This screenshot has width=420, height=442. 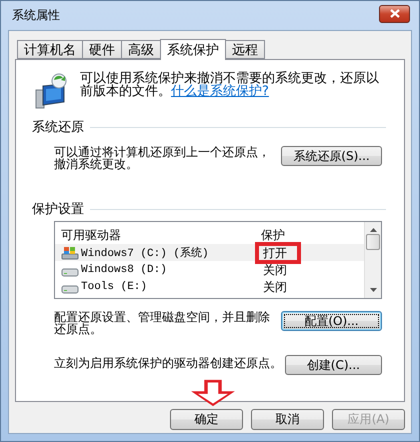 What do you see at coordinates (209, 286) in the screenshot?
I see `drive-row: Tools (E:) 关闭` at bounding box center [209, 286].